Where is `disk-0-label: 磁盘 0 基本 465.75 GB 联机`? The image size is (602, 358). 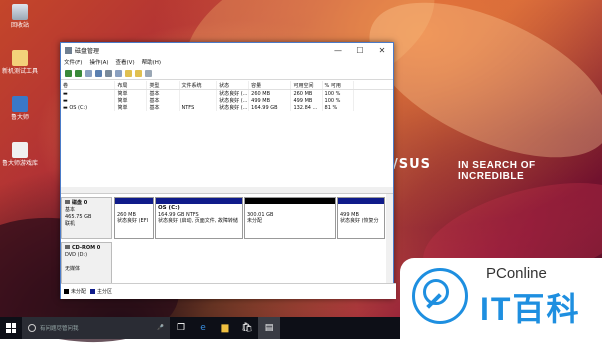
disk-0-label: 磁盘 0 基本 465.75 GB 联机 is located at coordinates (86, 218).